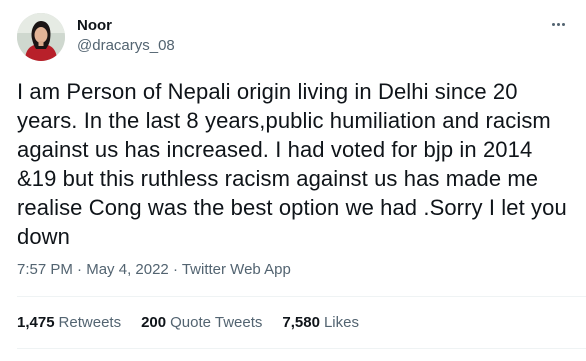 The height and width of the screenshot is (361, 586). I want to click on tweet-source: Twitter Web App, so click(236, 269).